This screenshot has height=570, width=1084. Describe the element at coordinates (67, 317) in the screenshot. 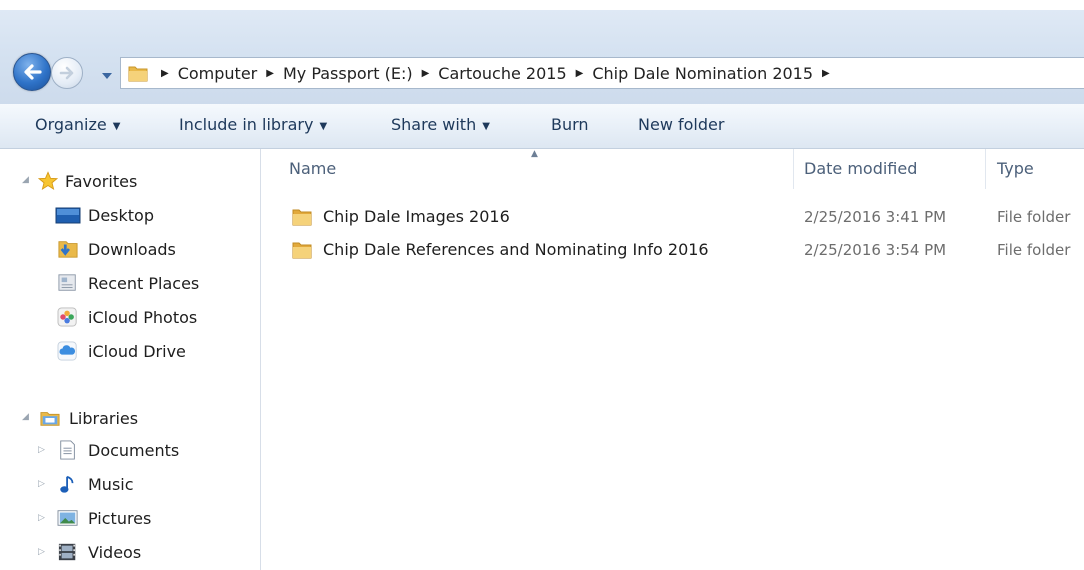

I see `icloud-photos-icon` at that location.